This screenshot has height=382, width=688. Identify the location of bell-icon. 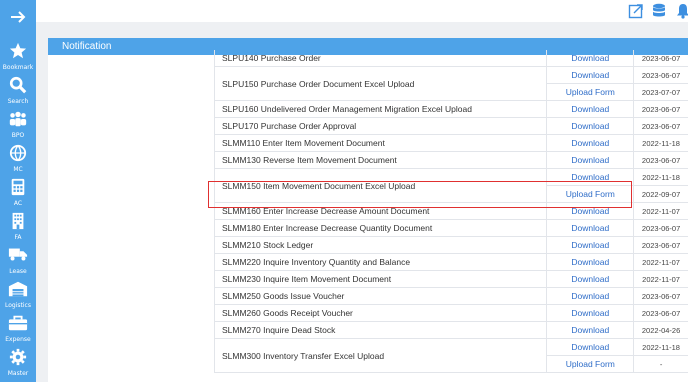
(682, 11).